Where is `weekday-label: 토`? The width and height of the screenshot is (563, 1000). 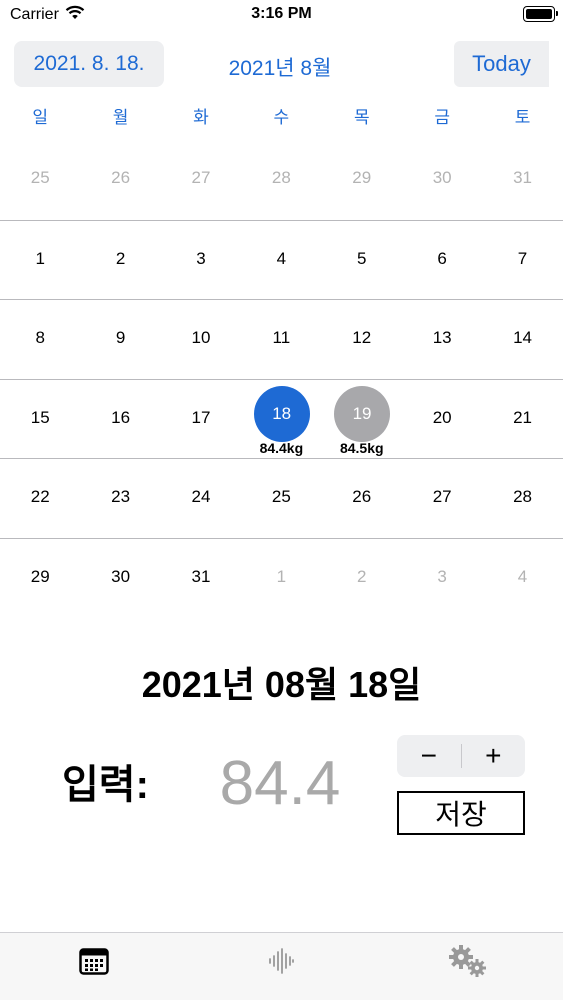 weekday-label: 토 is located at coordinates (522, 117).